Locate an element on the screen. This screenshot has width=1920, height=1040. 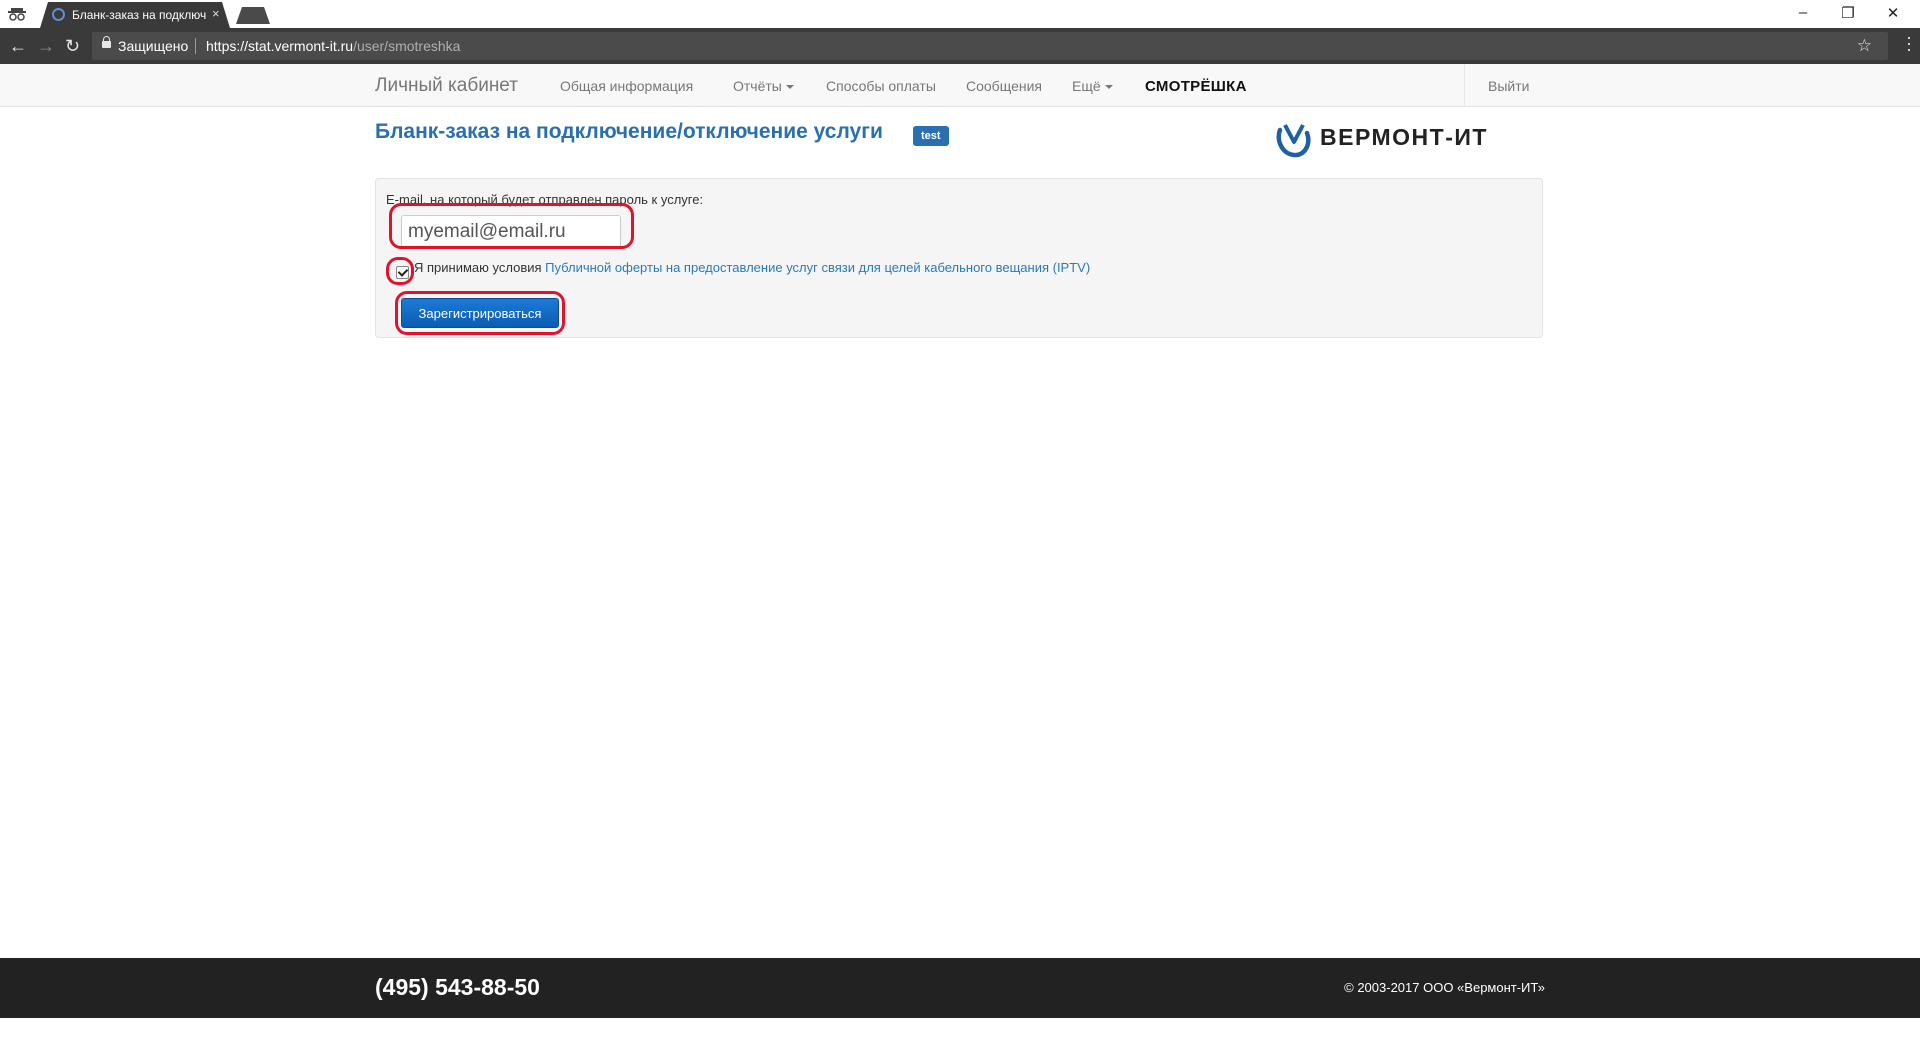
browser-menu-icon: · · · is located at coordinates (1909, 43).